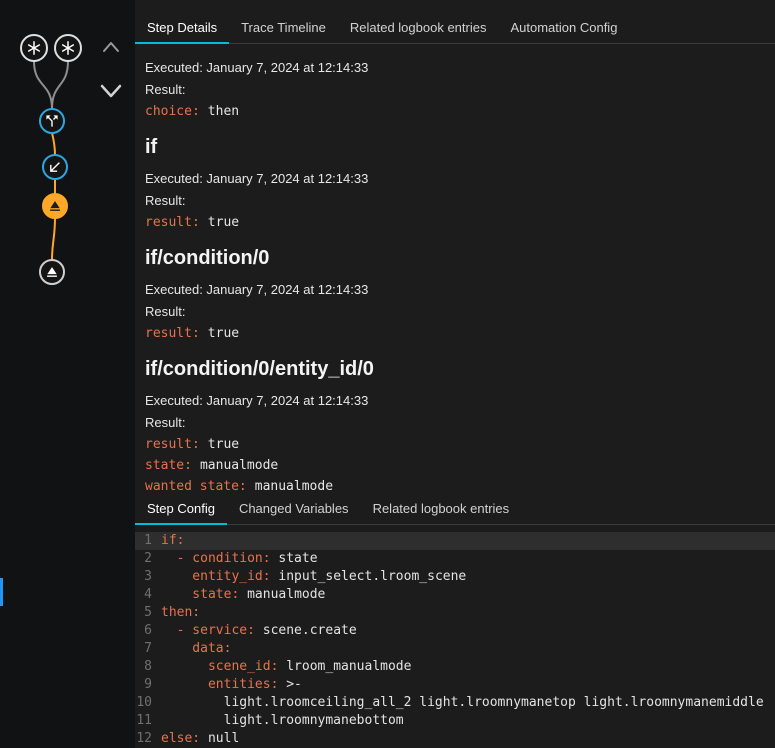 The image size is (775, 748). I want to click on code-line-content: data:, so click(196, 648).